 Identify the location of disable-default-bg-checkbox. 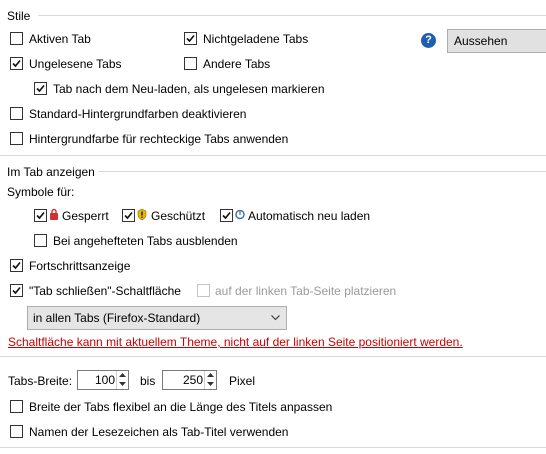
(16, 113).